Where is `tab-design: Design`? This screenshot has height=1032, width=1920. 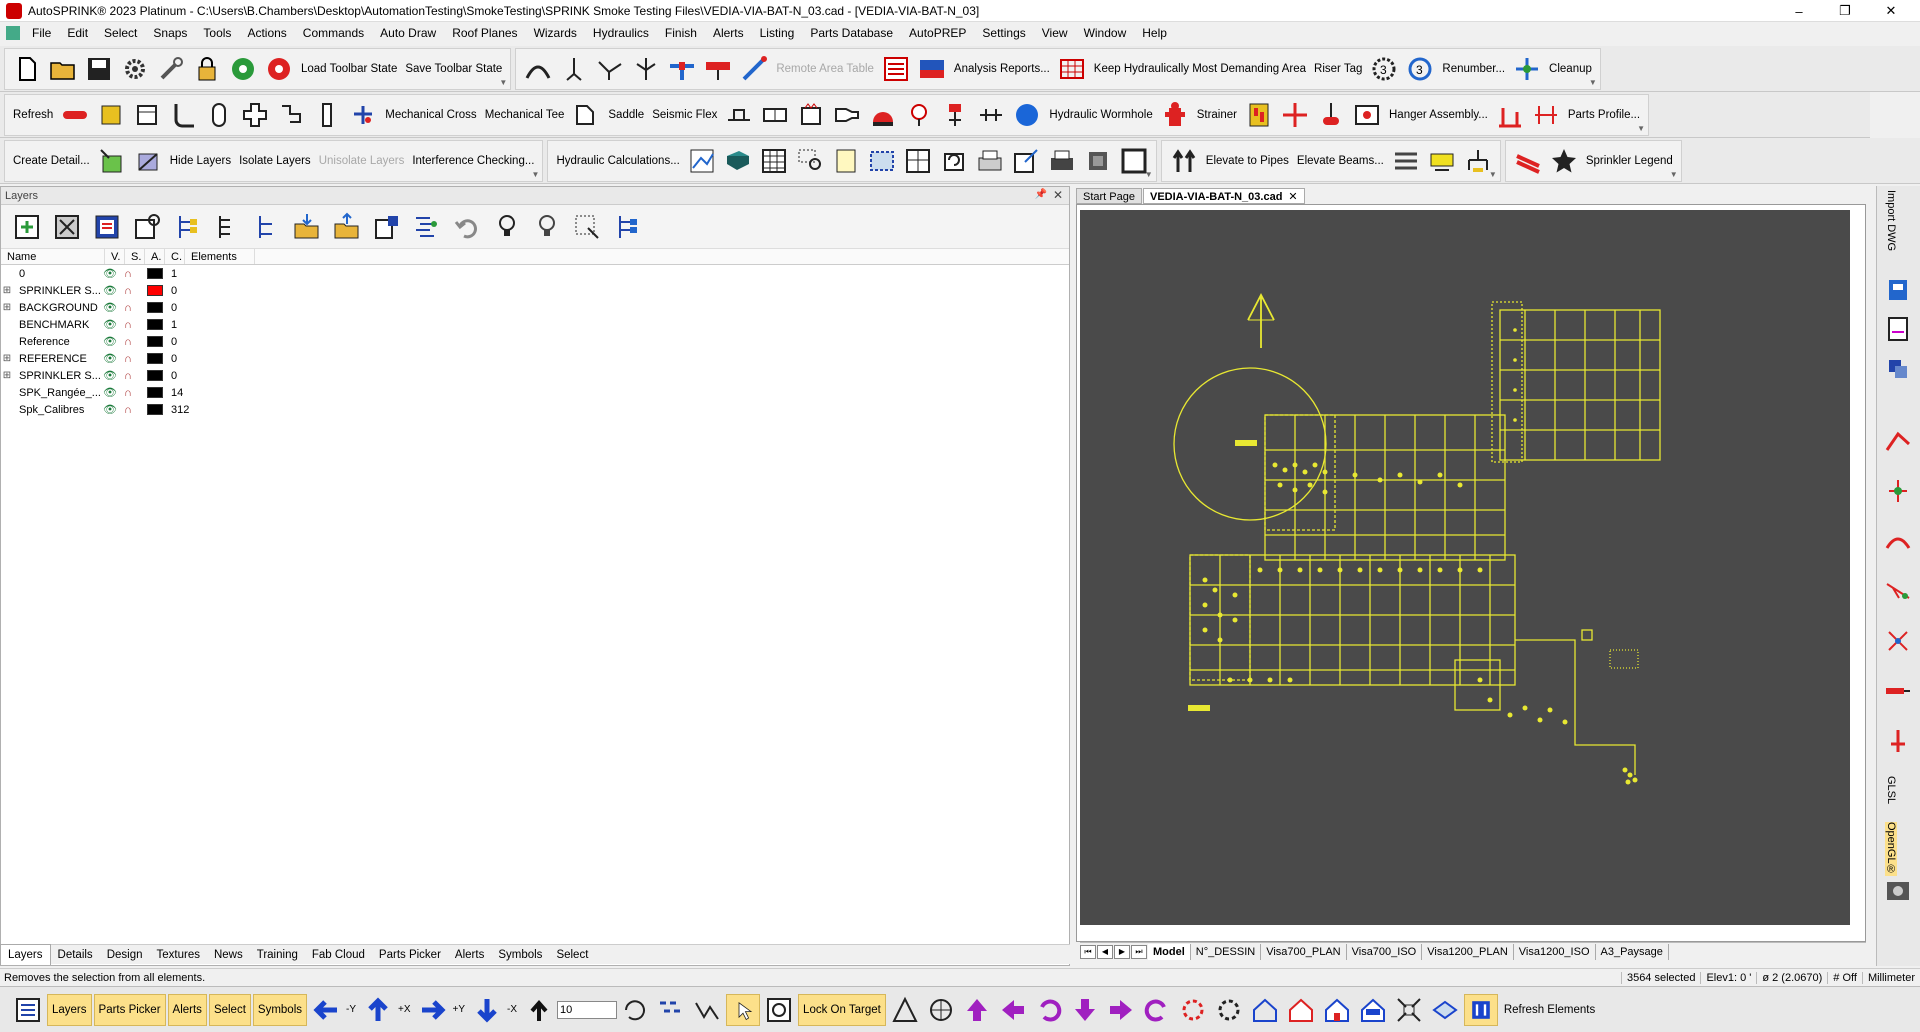
tab-design: Design is located at coordinates (125, 955).